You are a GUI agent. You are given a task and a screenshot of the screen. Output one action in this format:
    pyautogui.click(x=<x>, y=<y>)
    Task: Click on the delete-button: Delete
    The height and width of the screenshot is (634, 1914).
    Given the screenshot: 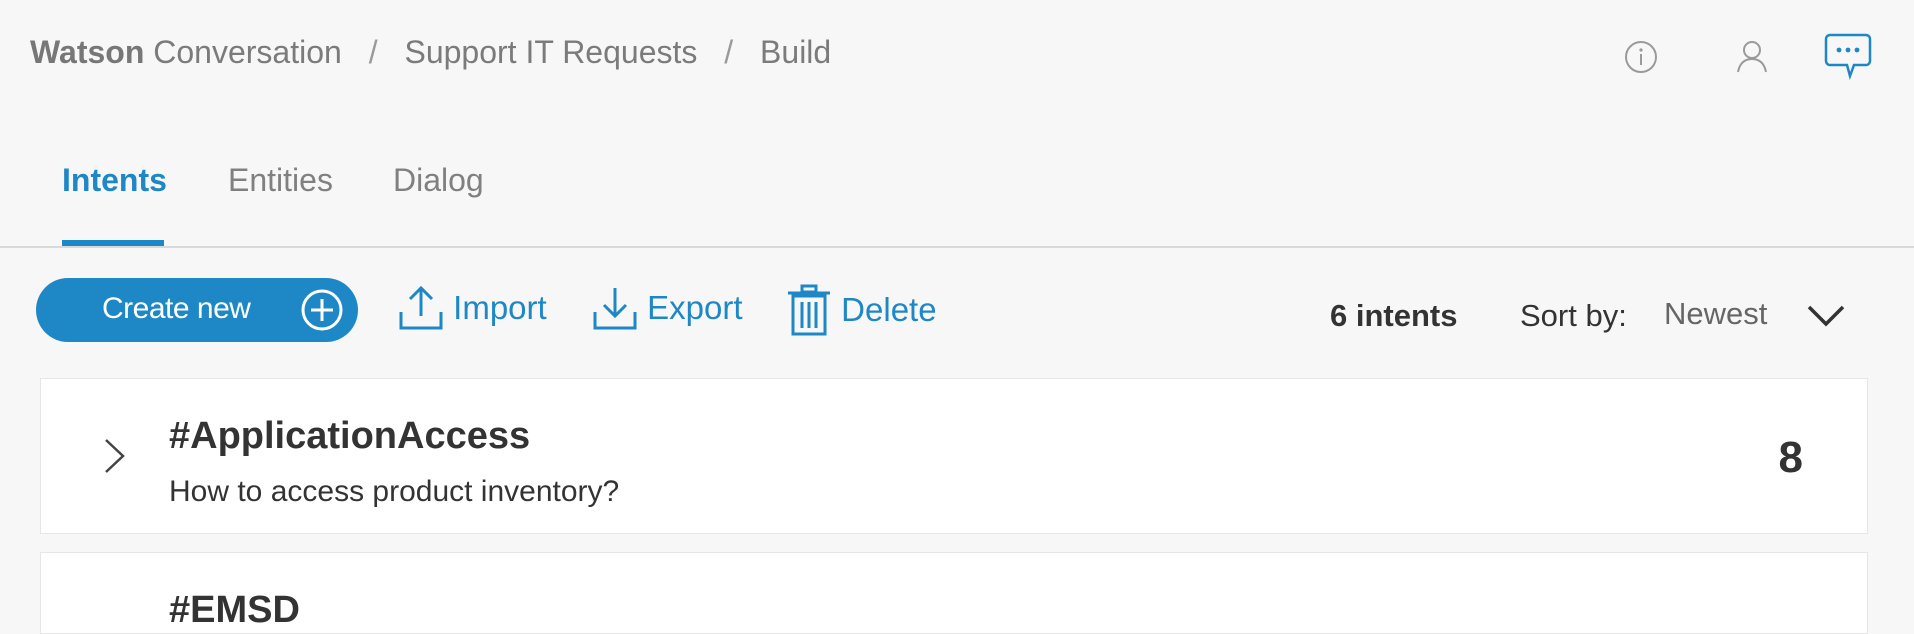 What is the action you would take?
    pyautogui.click(x=861, y=310)
    